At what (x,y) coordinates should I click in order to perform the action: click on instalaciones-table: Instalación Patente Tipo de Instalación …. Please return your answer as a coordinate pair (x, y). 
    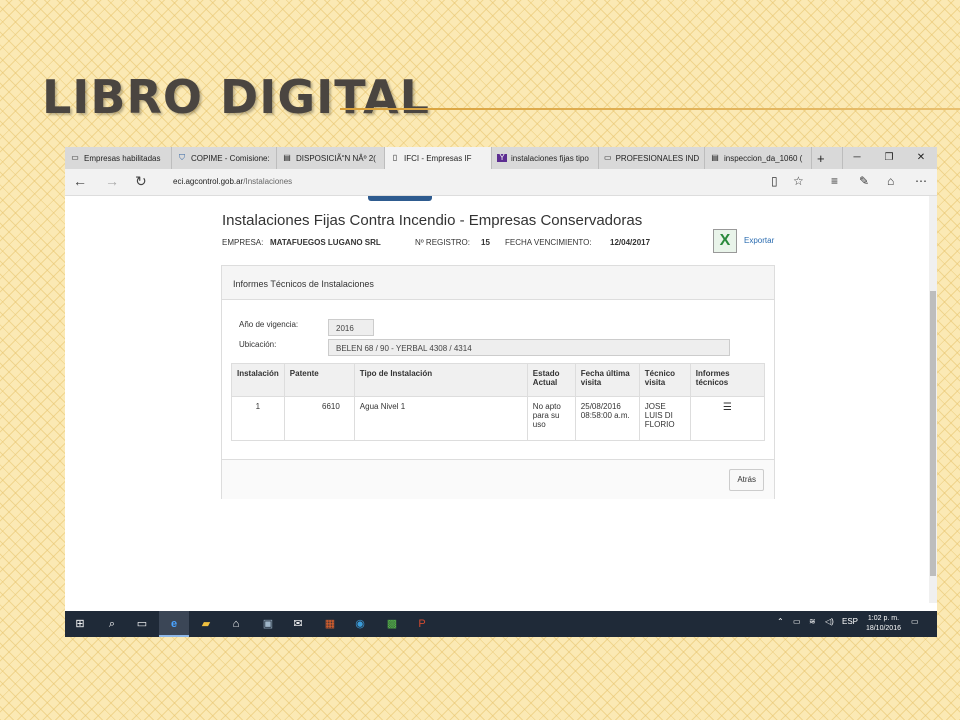
    Looking at the image, I should click on (498, 402).